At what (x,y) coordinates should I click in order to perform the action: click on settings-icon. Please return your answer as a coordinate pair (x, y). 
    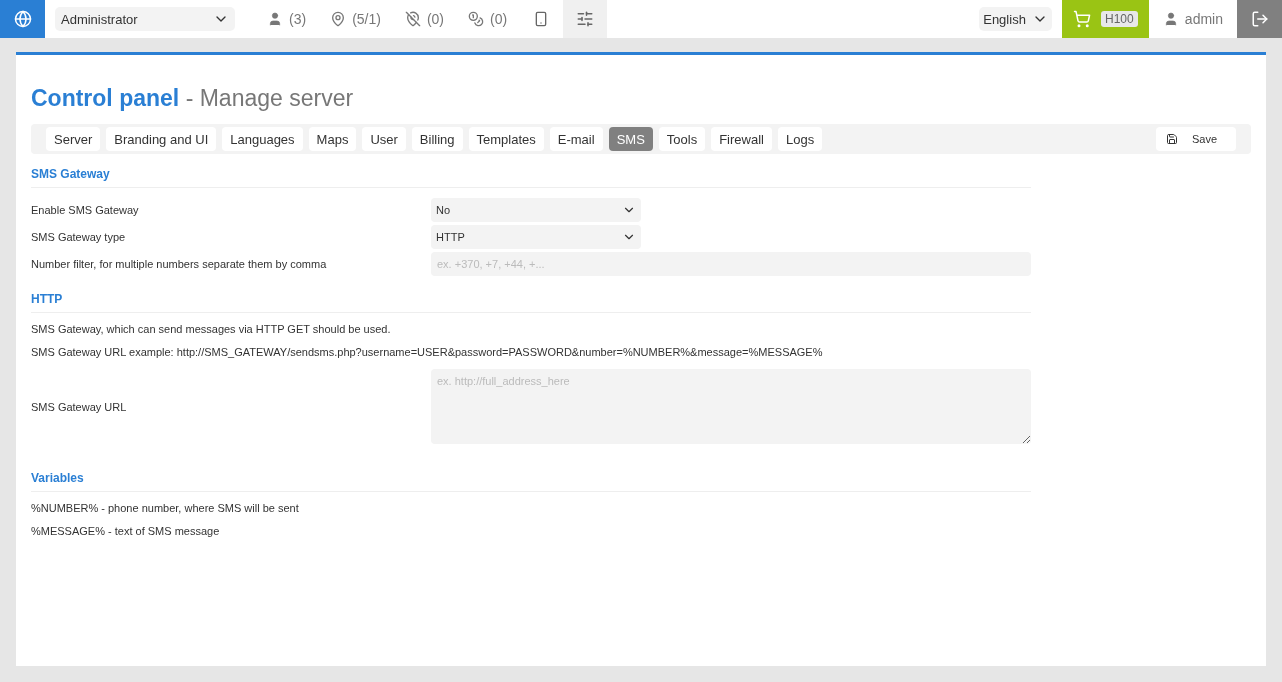
    Looking at the image, I should click on (585, 19).